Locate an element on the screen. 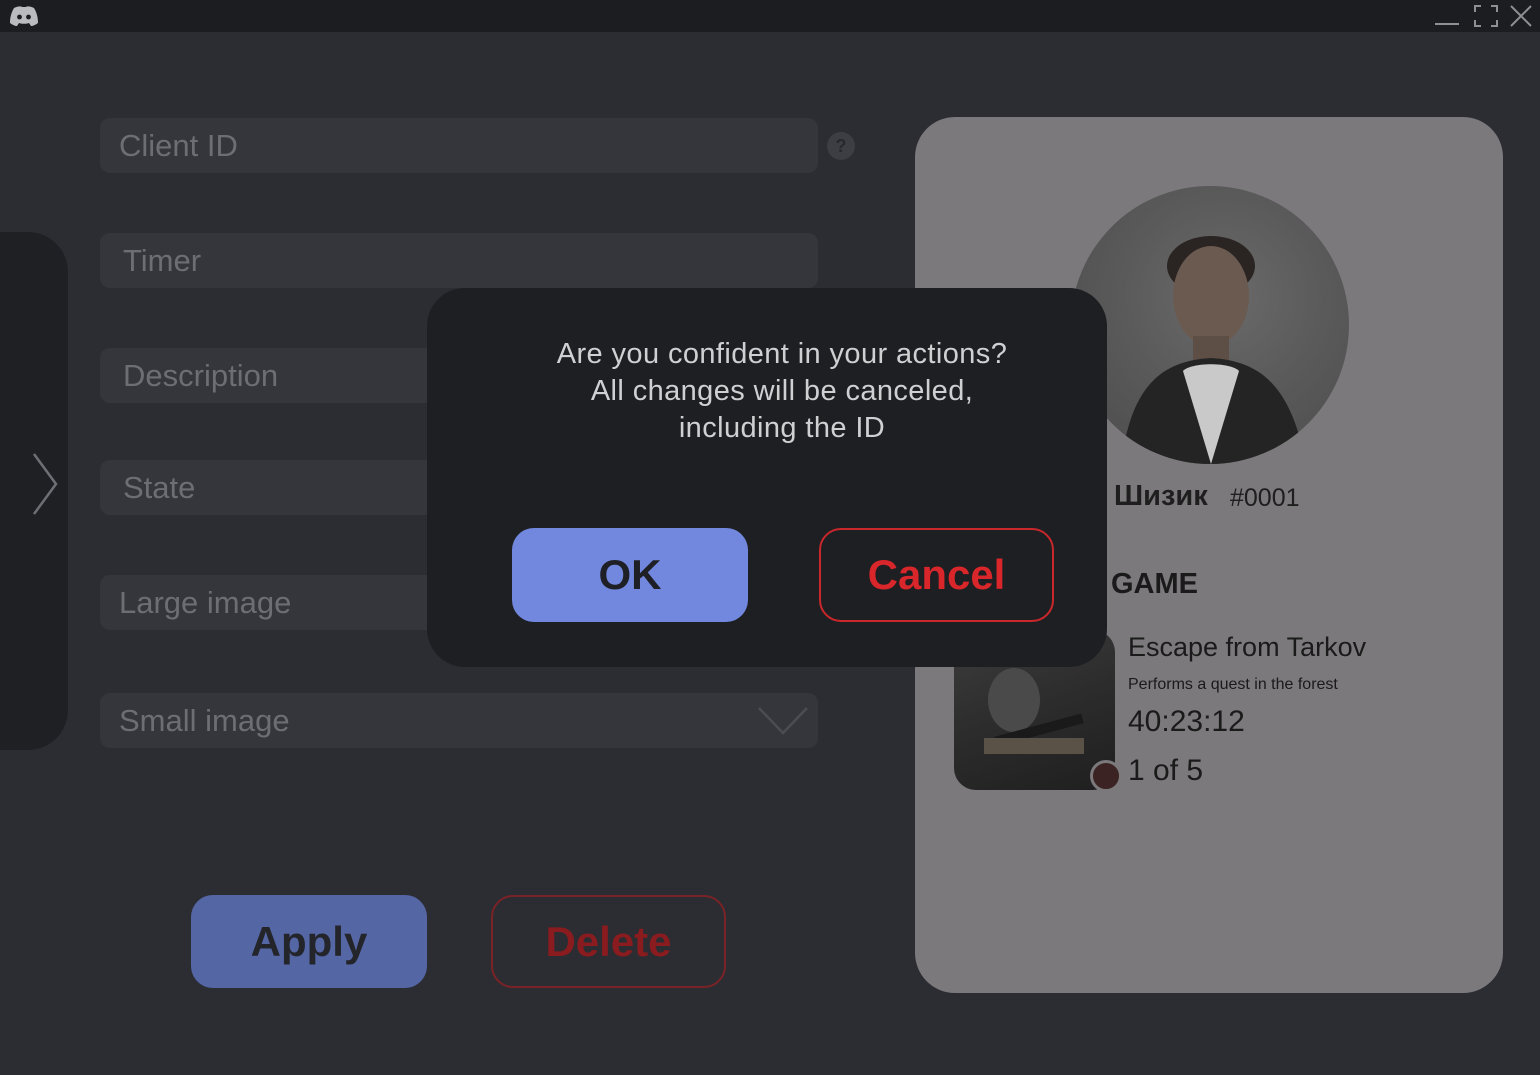 The image size is (1540, 1075). help-icon: ? is located at coordinates (841, 146).